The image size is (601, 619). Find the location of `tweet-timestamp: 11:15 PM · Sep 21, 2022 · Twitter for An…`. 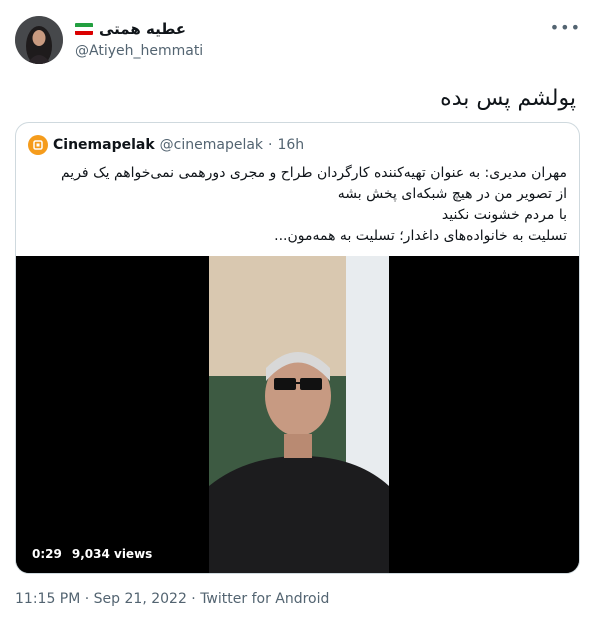

tweet-timestamp: 11:15 PM · Sep 21, 2022 · Twitter for An… is located at coordinates (172, 599).